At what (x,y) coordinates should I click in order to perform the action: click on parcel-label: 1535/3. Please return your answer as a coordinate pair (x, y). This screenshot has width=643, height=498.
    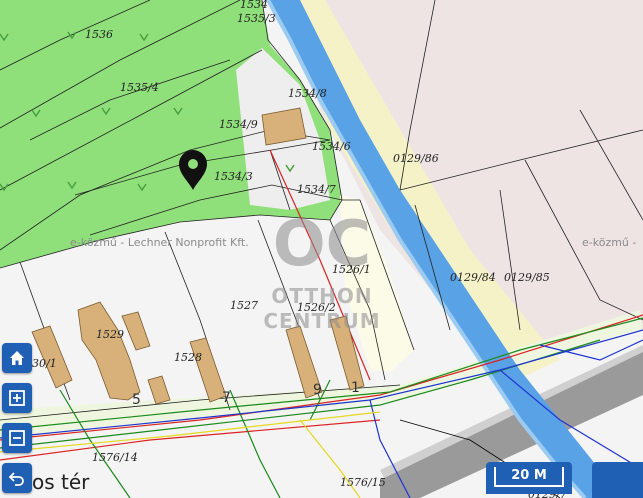
    Looking at the image, I should click on (256, 18).